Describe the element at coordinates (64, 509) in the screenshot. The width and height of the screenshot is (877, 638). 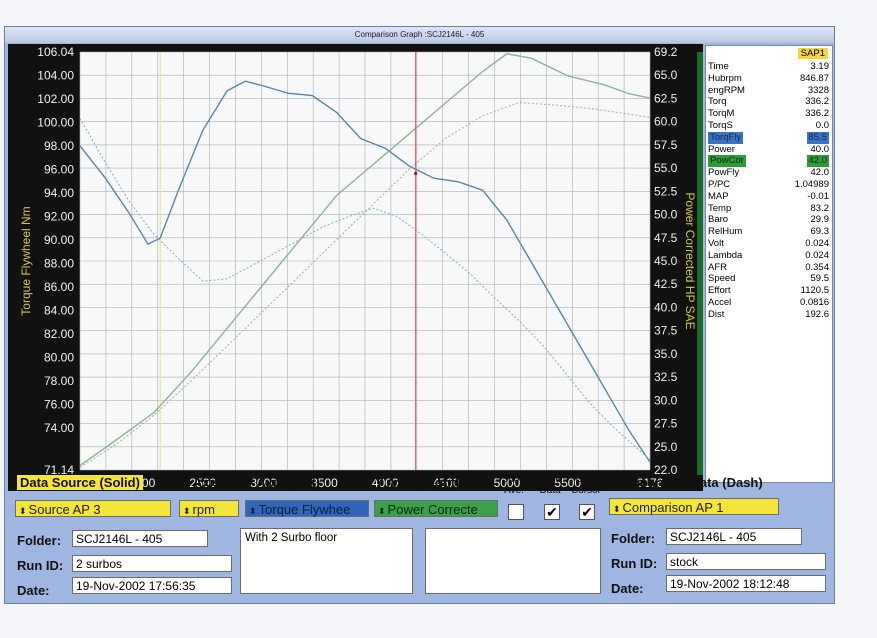
I see `data-source-value: Source AP 3` at that location.